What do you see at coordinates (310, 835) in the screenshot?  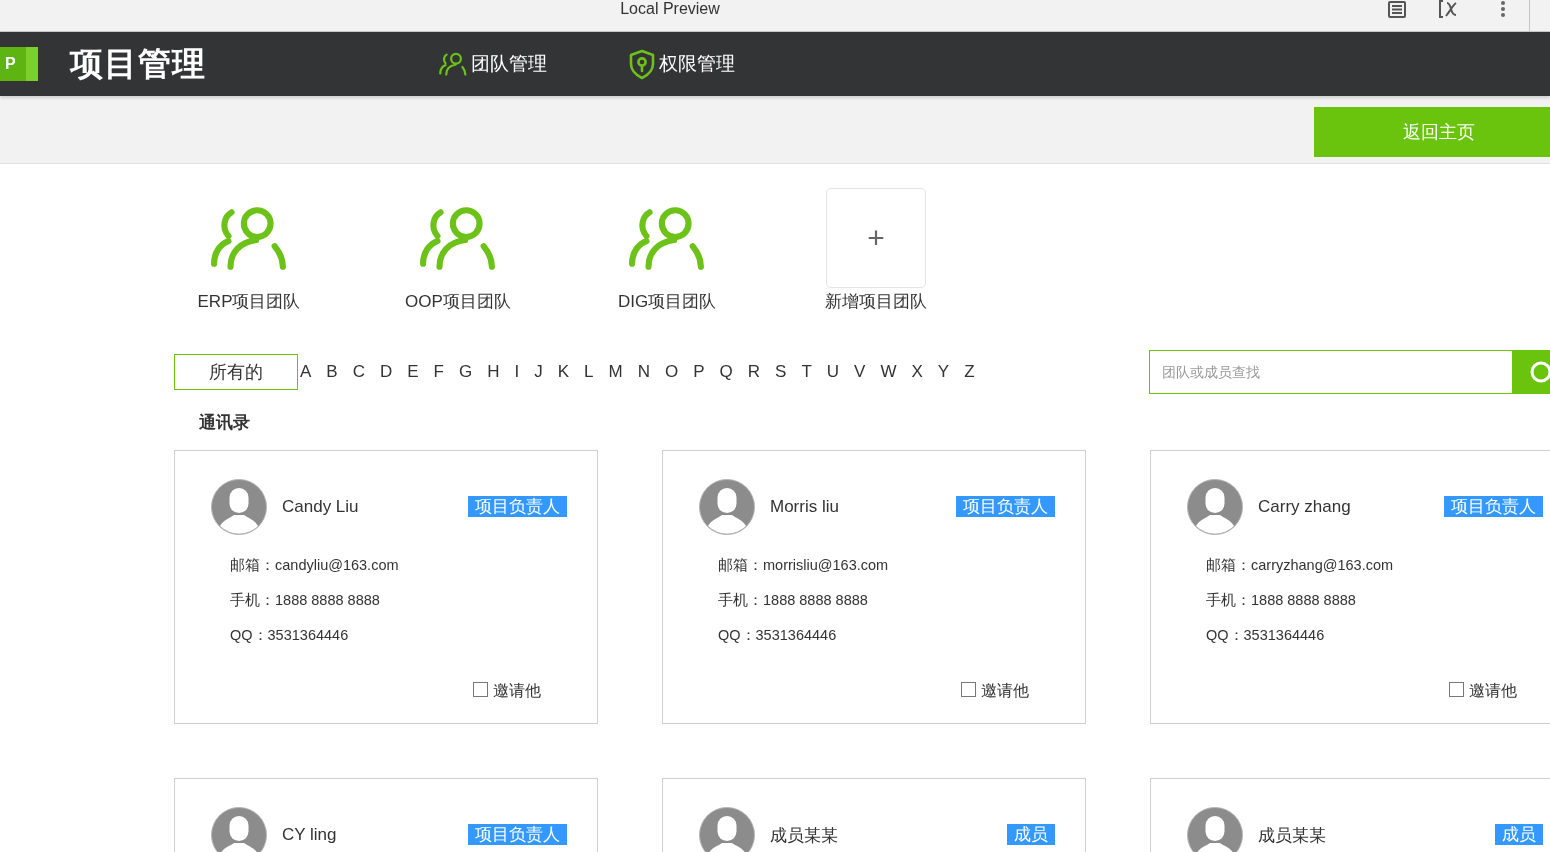 I see `contact-name: CY ling` at bounding box center [310, 835].